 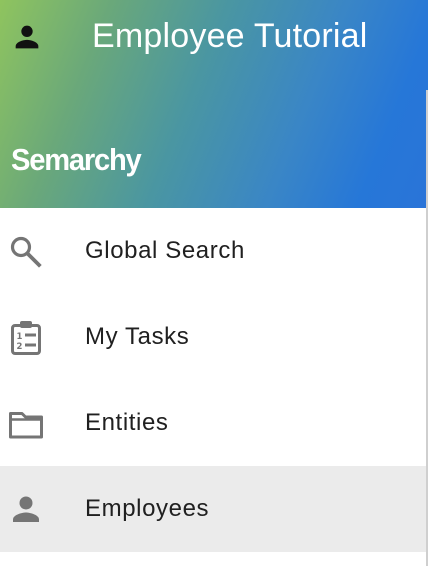 What do you see at coordinates (20, 347) in the screenshot?
I see `svg-text: 2` at bounding box center [20, 347].